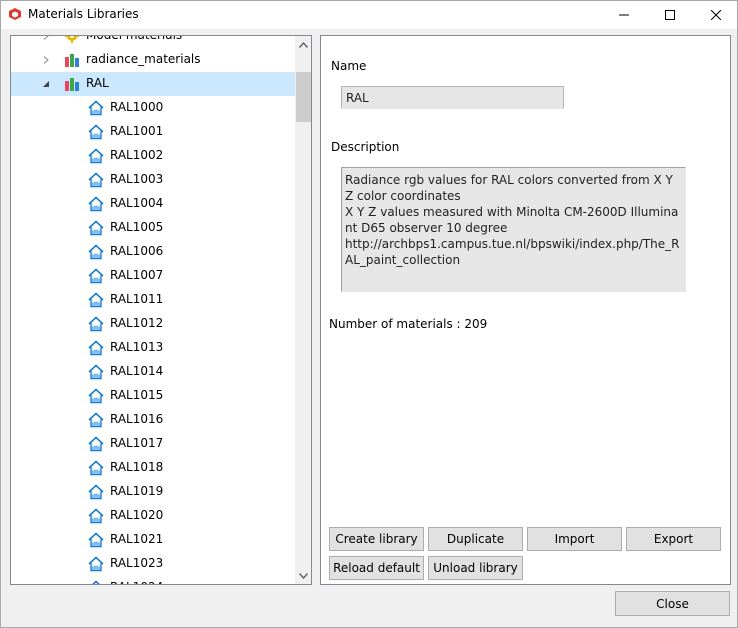 Image resolution: width=738 pixels, height=628 pixels. I want to click on tree-item: RAL1001, so click(153, 132).